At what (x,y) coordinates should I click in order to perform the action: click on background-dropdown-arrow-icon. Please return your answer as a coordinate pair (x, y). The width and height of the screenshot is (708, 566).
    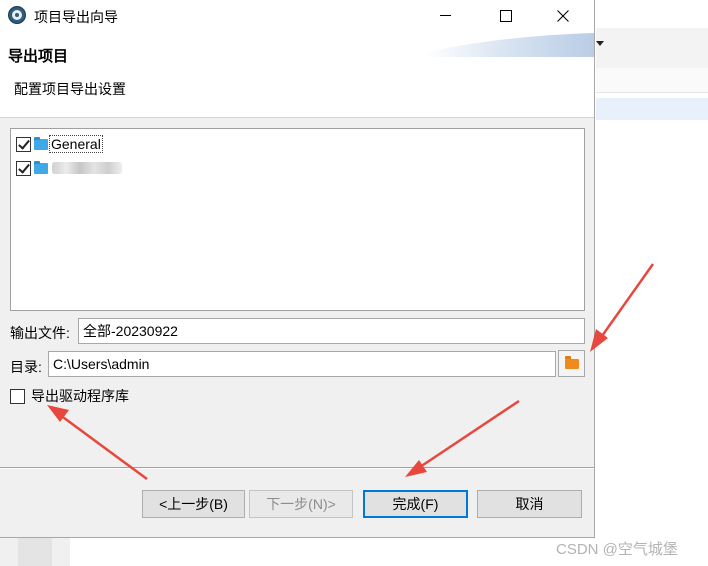
    Looking at the image, I should click on (600, 43).